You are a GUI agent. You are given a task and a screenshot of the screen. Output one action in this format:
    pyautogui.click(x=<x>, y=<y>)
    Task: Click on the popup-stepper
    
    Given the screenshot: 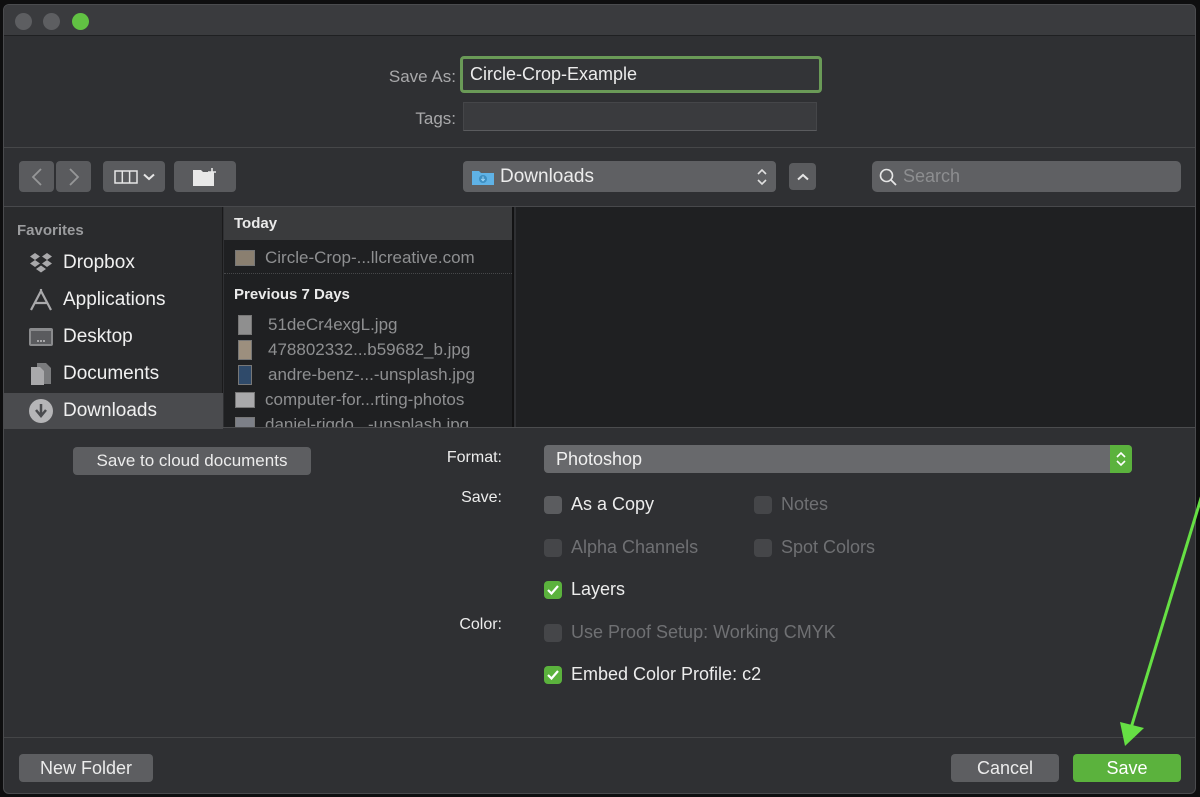 What is the action you would take?
    pyautogui.click(x=1121, y=459)
    